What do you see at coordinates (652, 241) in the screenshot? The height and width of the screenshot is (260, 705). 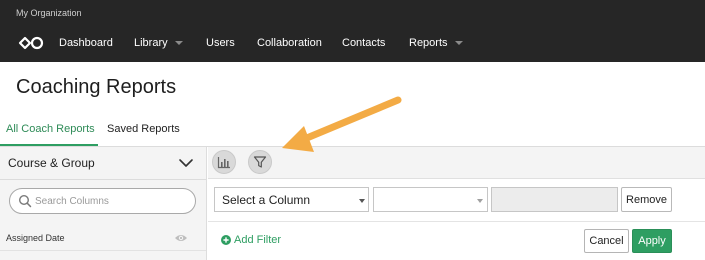 I see `apply-button: Apply` at bounding box center [652, 241].